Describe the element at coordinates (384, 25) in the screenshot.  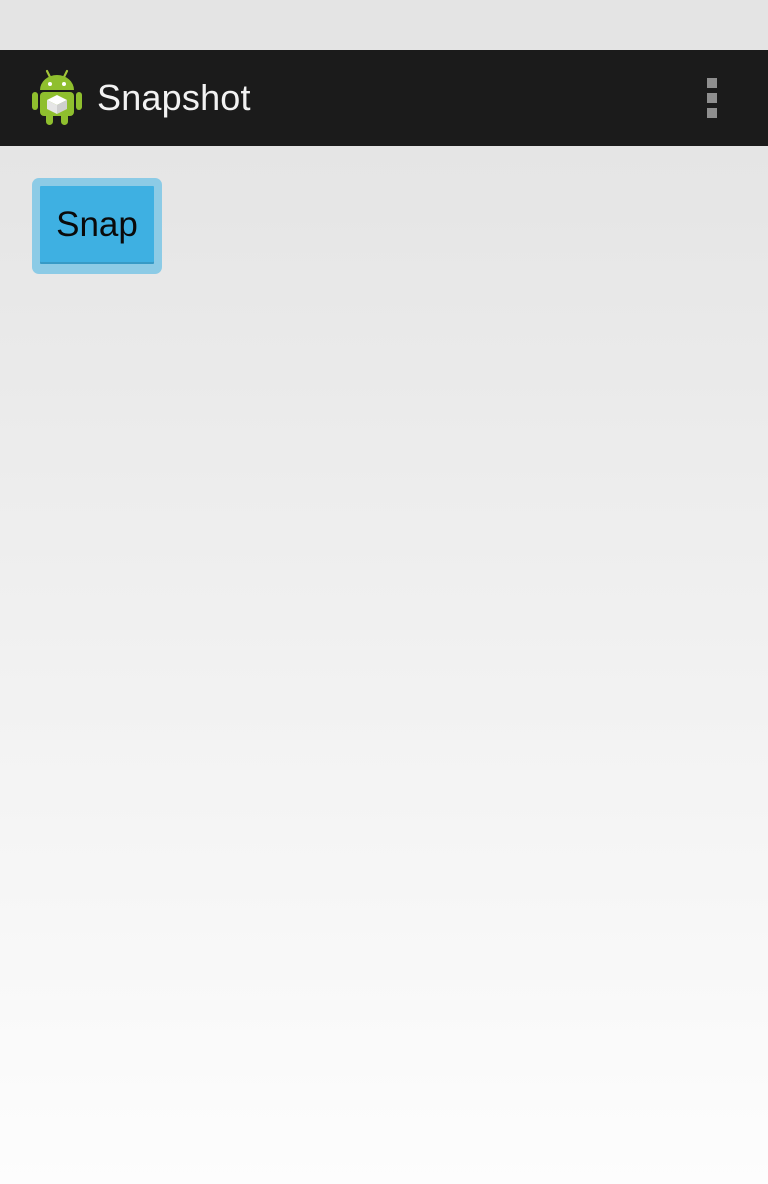
I see `status-bar` at that location.